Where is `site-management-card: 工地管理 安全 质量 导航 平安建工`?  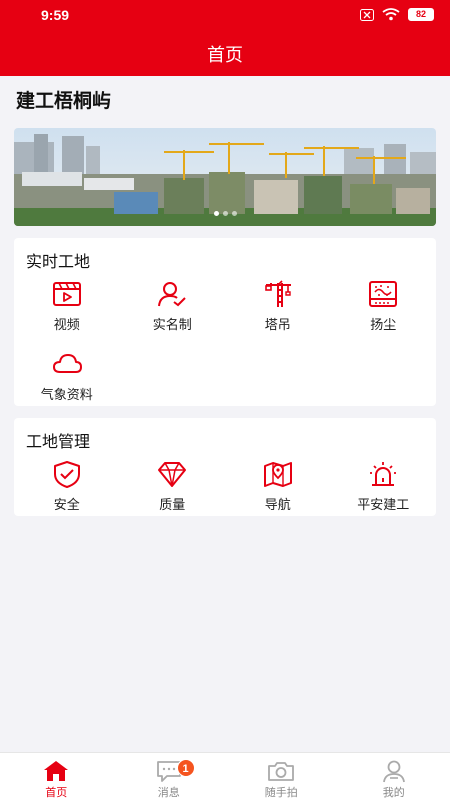
site-management-card: 工地管理 安全 质量 导航 平安建工 is located at coordinates (225, 467).